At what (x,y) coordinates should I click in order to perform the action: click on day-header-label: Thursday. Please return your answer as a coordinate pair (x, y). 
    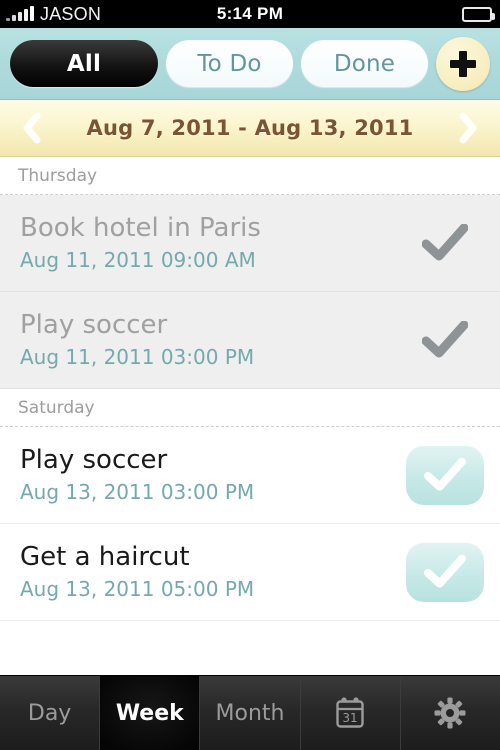
    Looking at the image, I should click on (58, 175).